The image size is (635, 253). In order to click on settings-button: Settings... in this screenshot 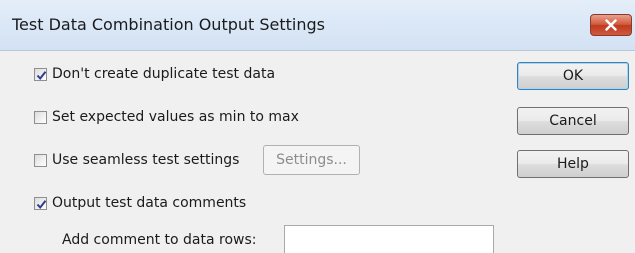, I will do `click(311, 160)`.